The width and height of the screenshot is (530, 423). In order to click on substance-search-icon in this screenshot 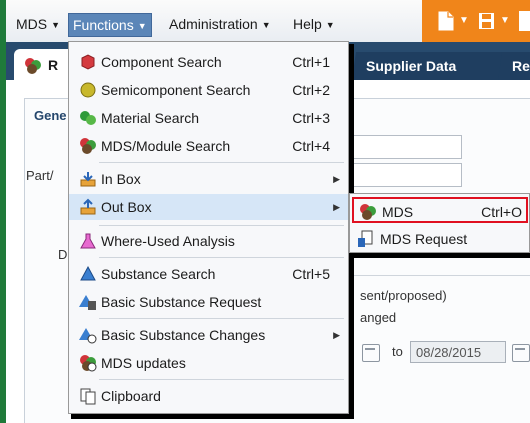, I will do `click(88, 273)`.